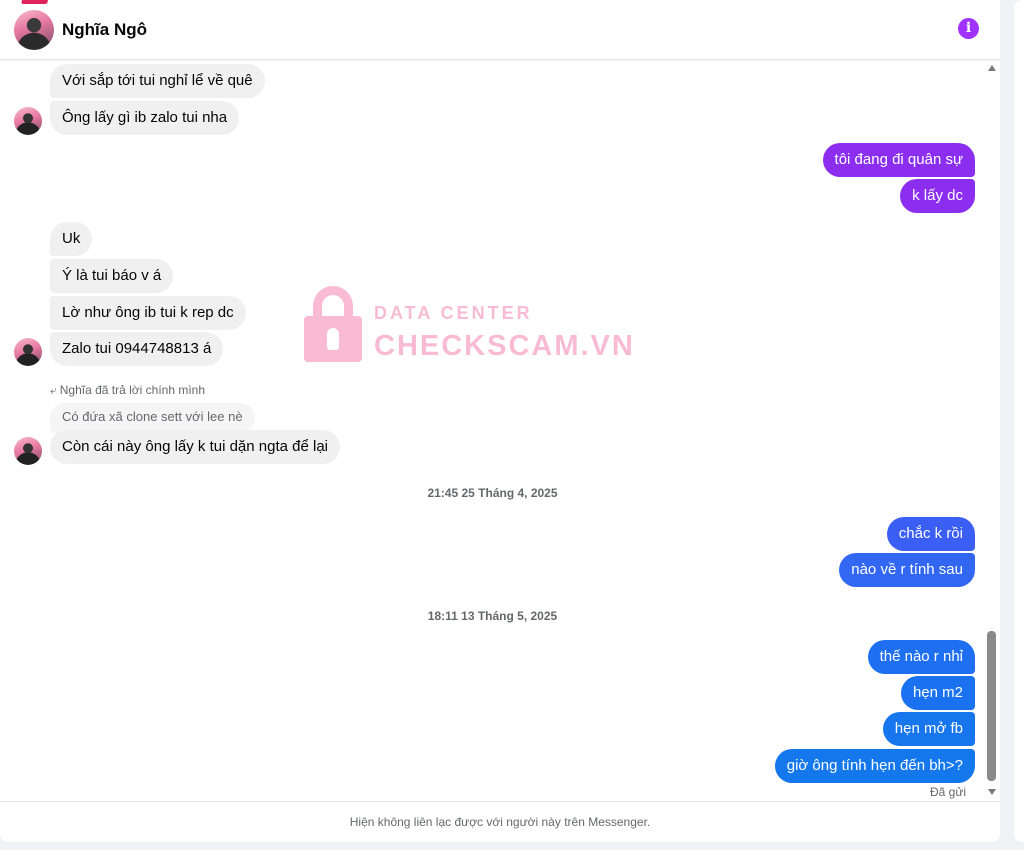 The height and width of the screenshot is (850, 1024). I want to click on watermark-line1: DATA CENTER, so click(453, 313).